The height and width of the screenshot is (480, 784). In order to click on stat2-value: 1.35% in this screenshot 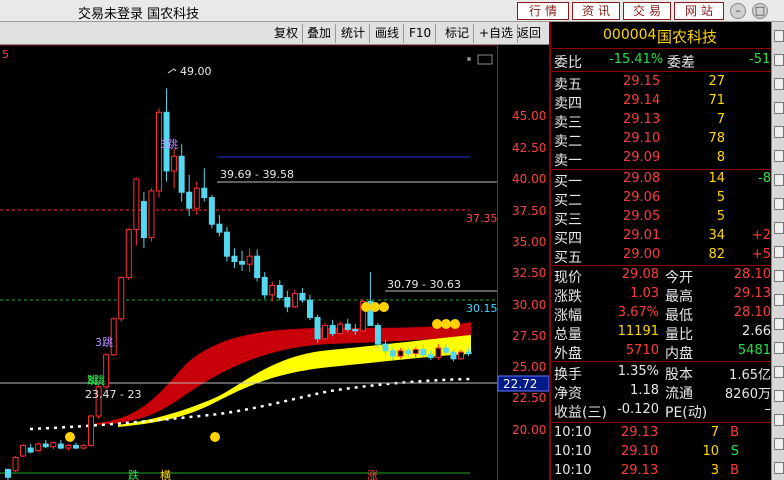, I will do `click(638, 371)`.